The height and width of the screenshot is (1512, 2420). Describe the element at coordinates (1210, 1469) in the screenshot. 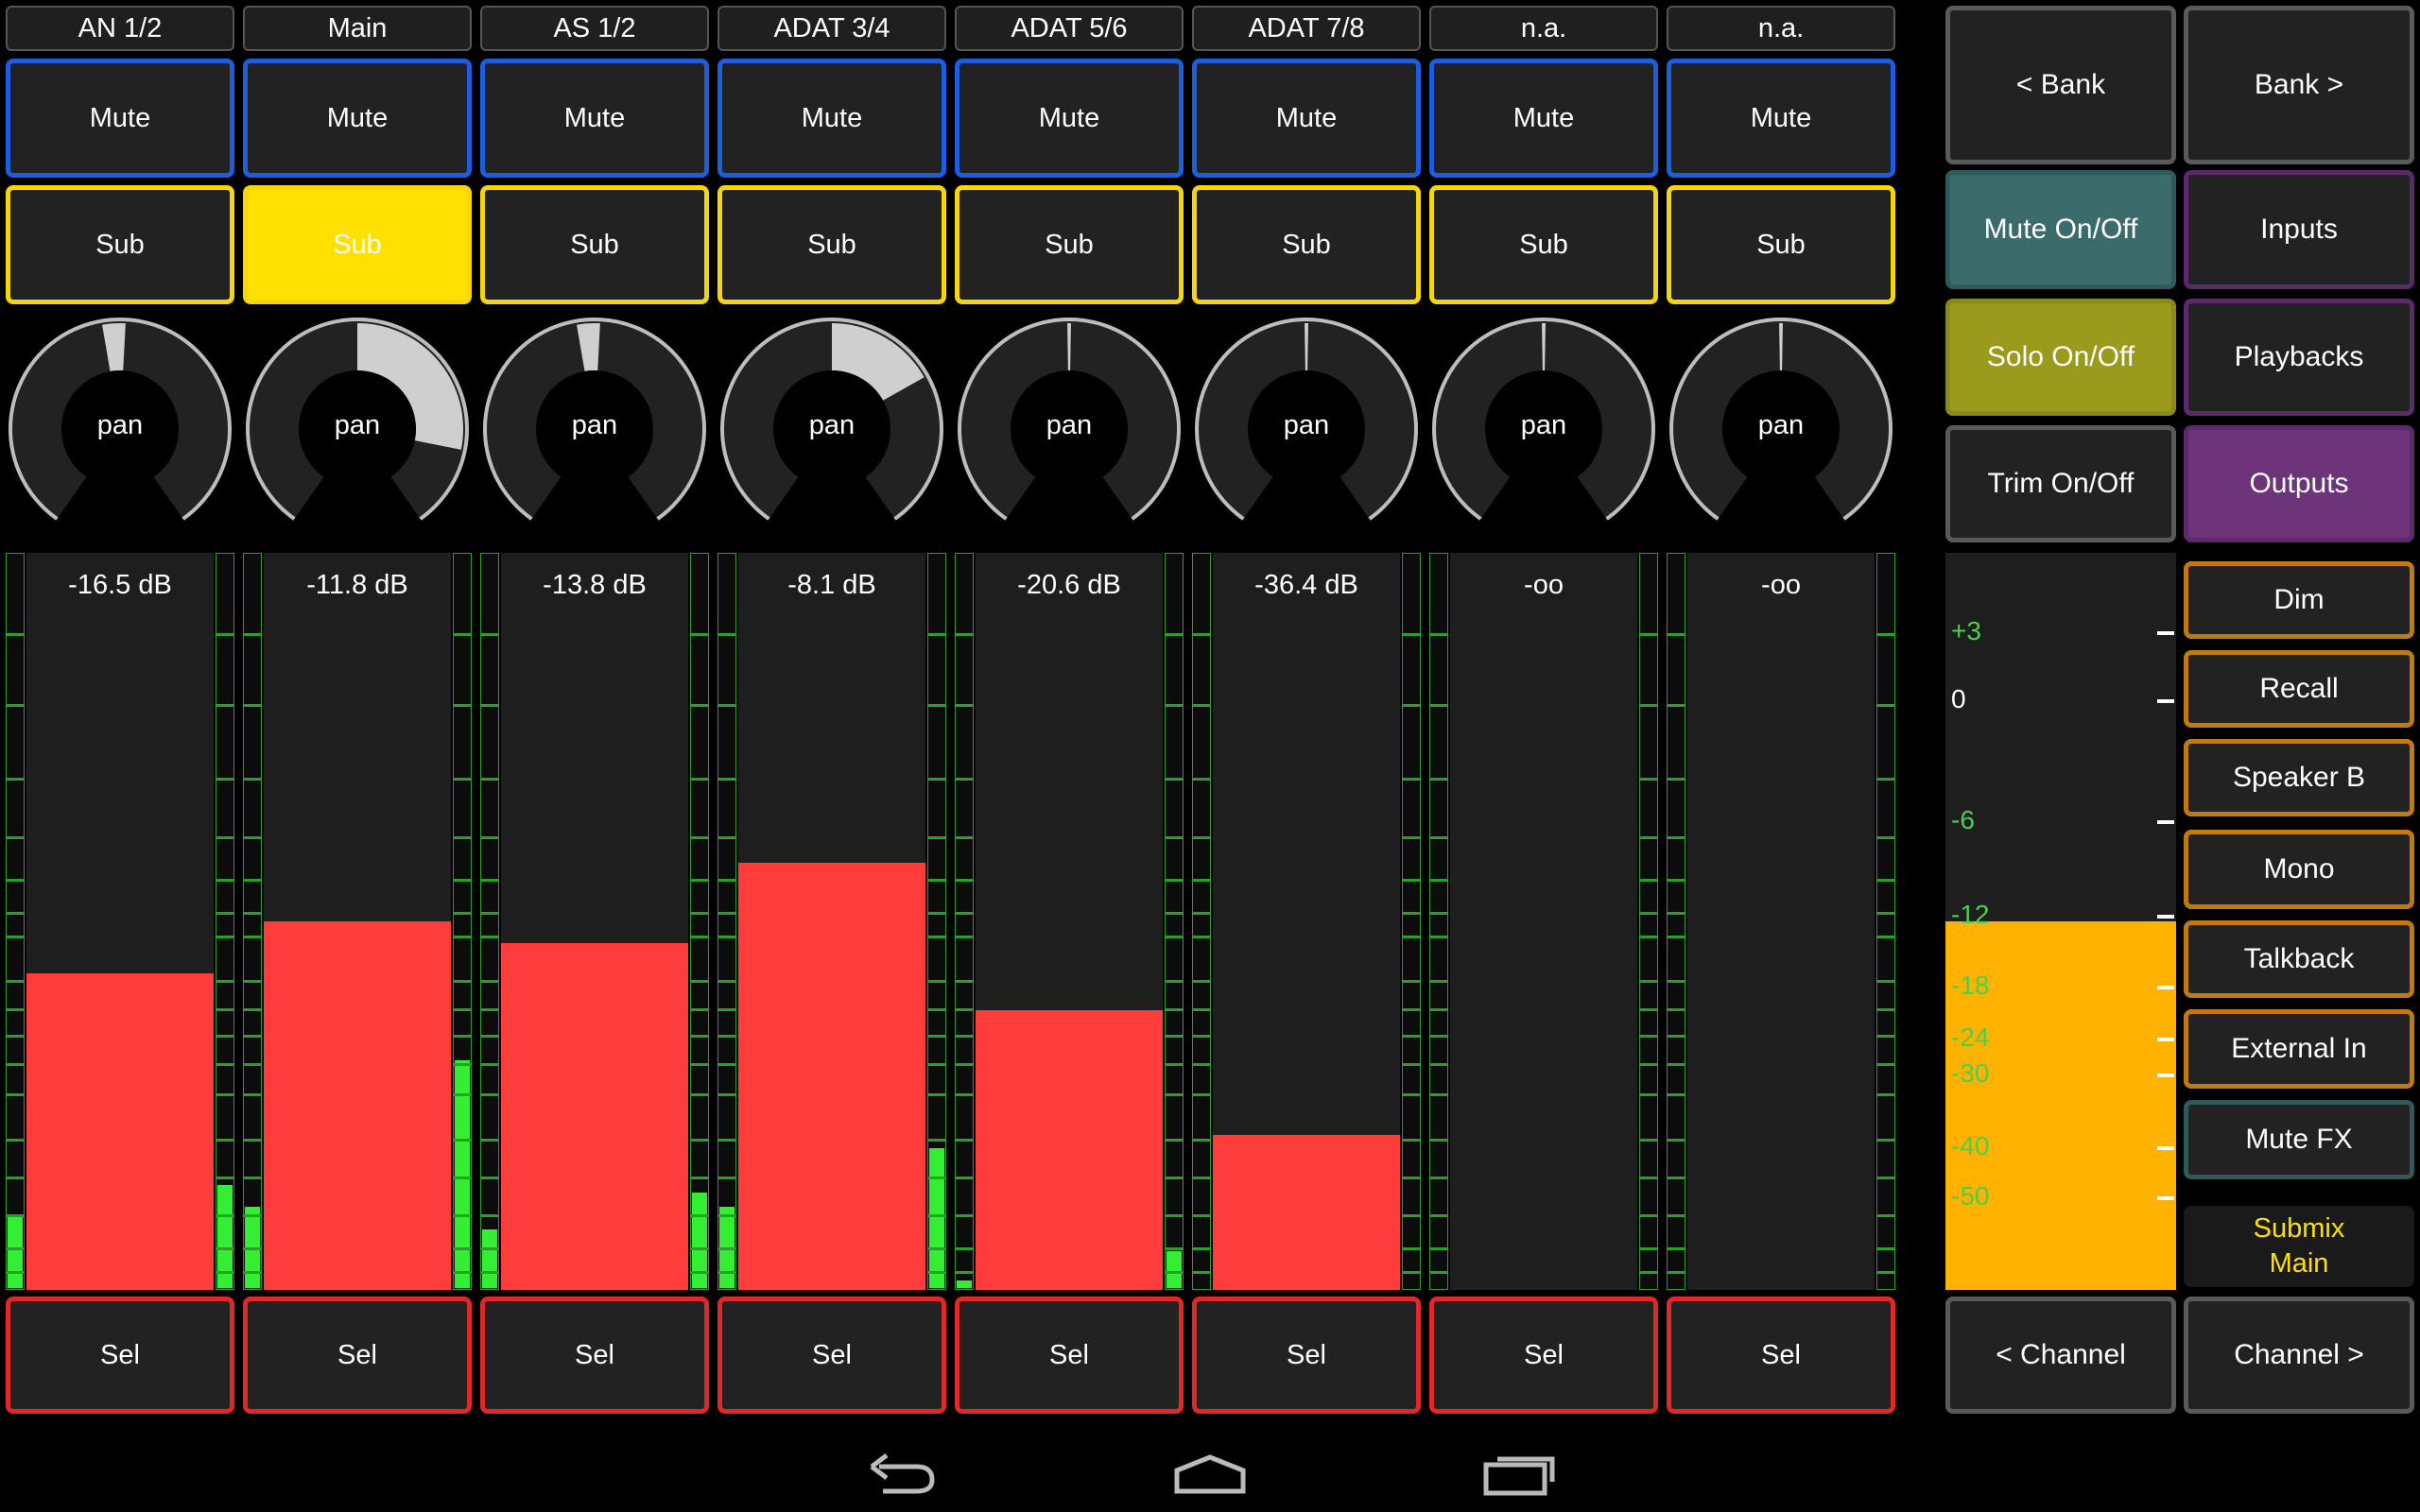

I see `home-icon` at that location.